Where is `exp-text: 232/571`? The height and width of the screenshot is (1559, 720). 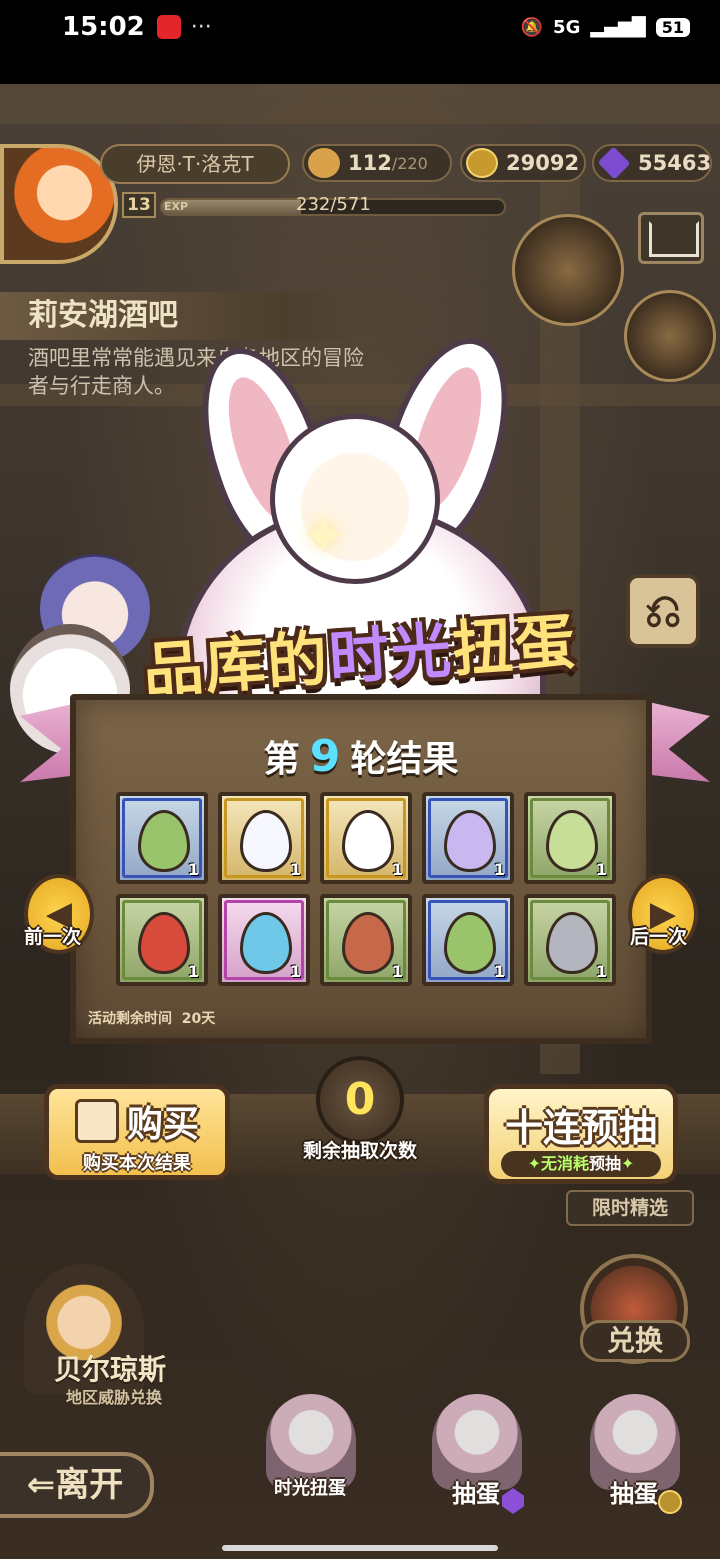
exp-text: 232/571 is located at coordinates (333, 204).